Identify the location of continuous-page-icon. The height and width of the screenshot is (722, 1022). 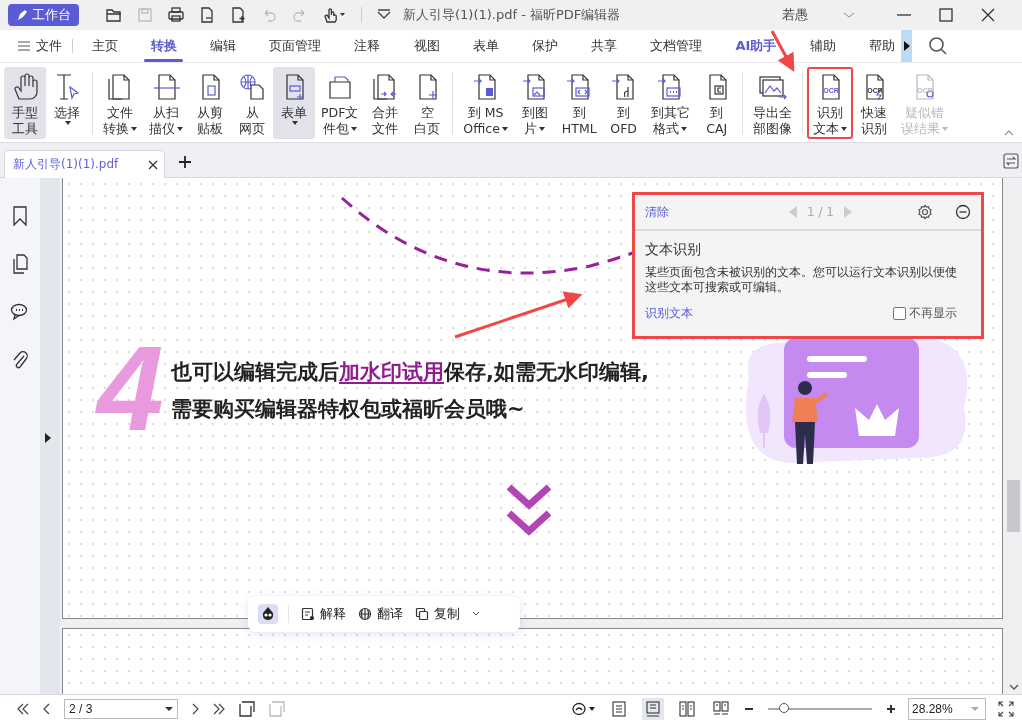
(653, 708).